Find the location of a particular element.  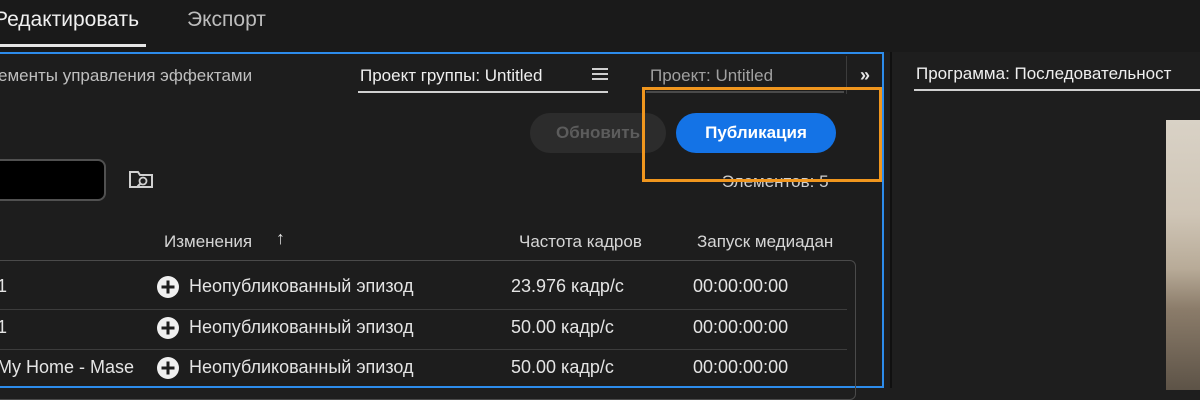

row-name: My Home - Mase is located at coordinates (67, 367).